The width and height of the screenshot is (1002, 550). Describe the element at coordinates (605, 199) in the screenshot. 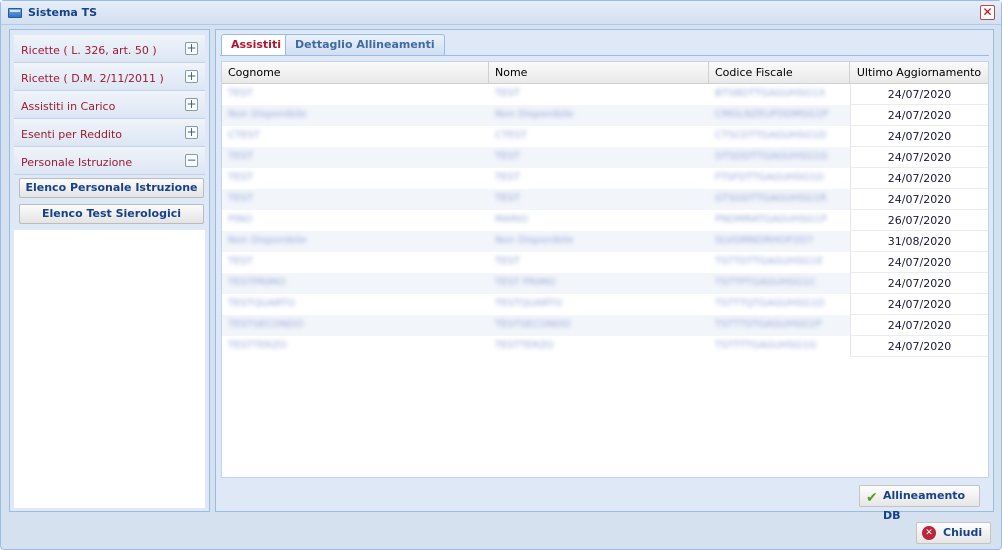

I see `table-row: TEST TEST GTSGDTTGAGUHSG1R 24/07/2020` at that location.